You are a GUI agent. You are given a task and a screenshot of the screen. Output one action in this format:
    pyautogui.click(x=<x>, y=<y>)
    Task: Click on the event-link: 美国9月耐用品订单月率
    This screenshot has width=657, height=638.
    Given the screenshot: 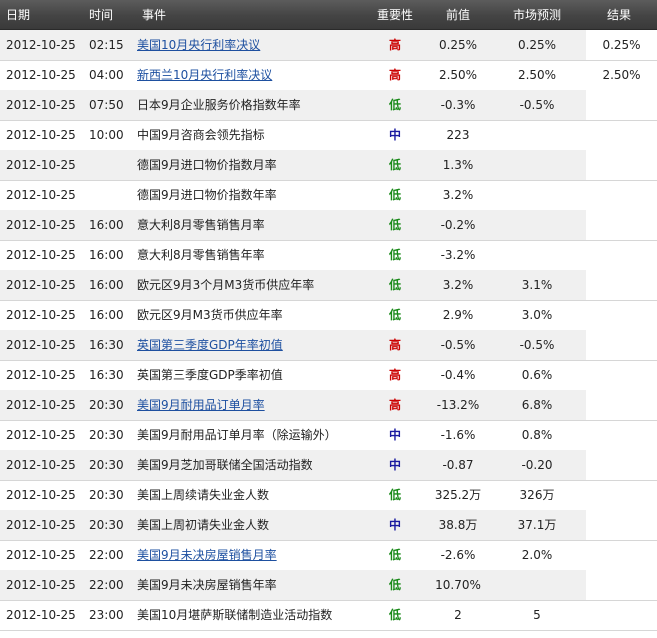 What is the action you would take?
    pyautogui.click(x=201, y=405)
    